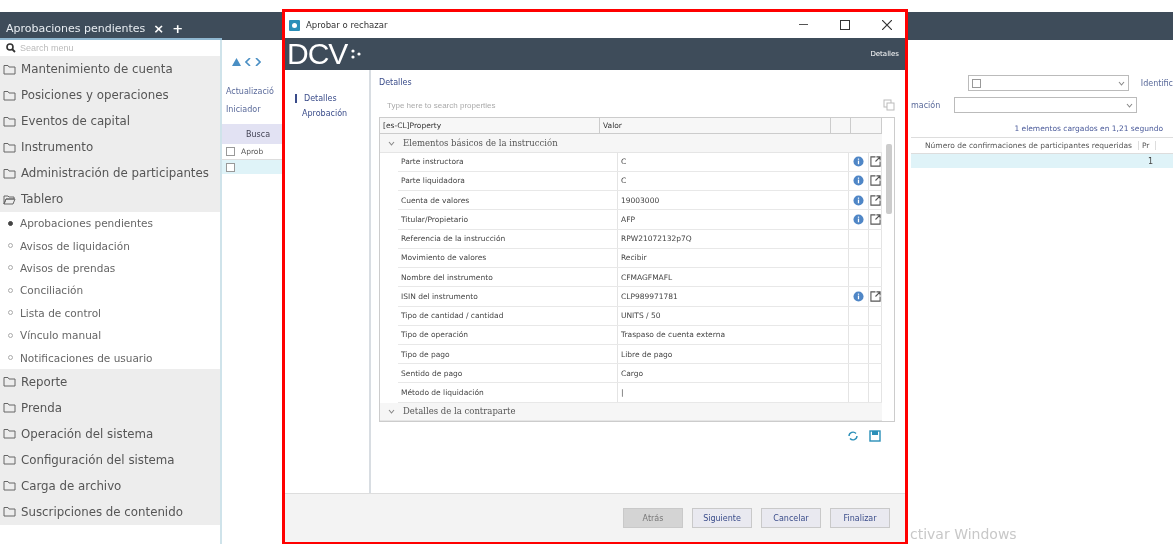 This screenshot has height=544, width=1173. Describe the element at coordinates (243, 109) in the screenshot. I see `field-label: Iniciador` at that location.